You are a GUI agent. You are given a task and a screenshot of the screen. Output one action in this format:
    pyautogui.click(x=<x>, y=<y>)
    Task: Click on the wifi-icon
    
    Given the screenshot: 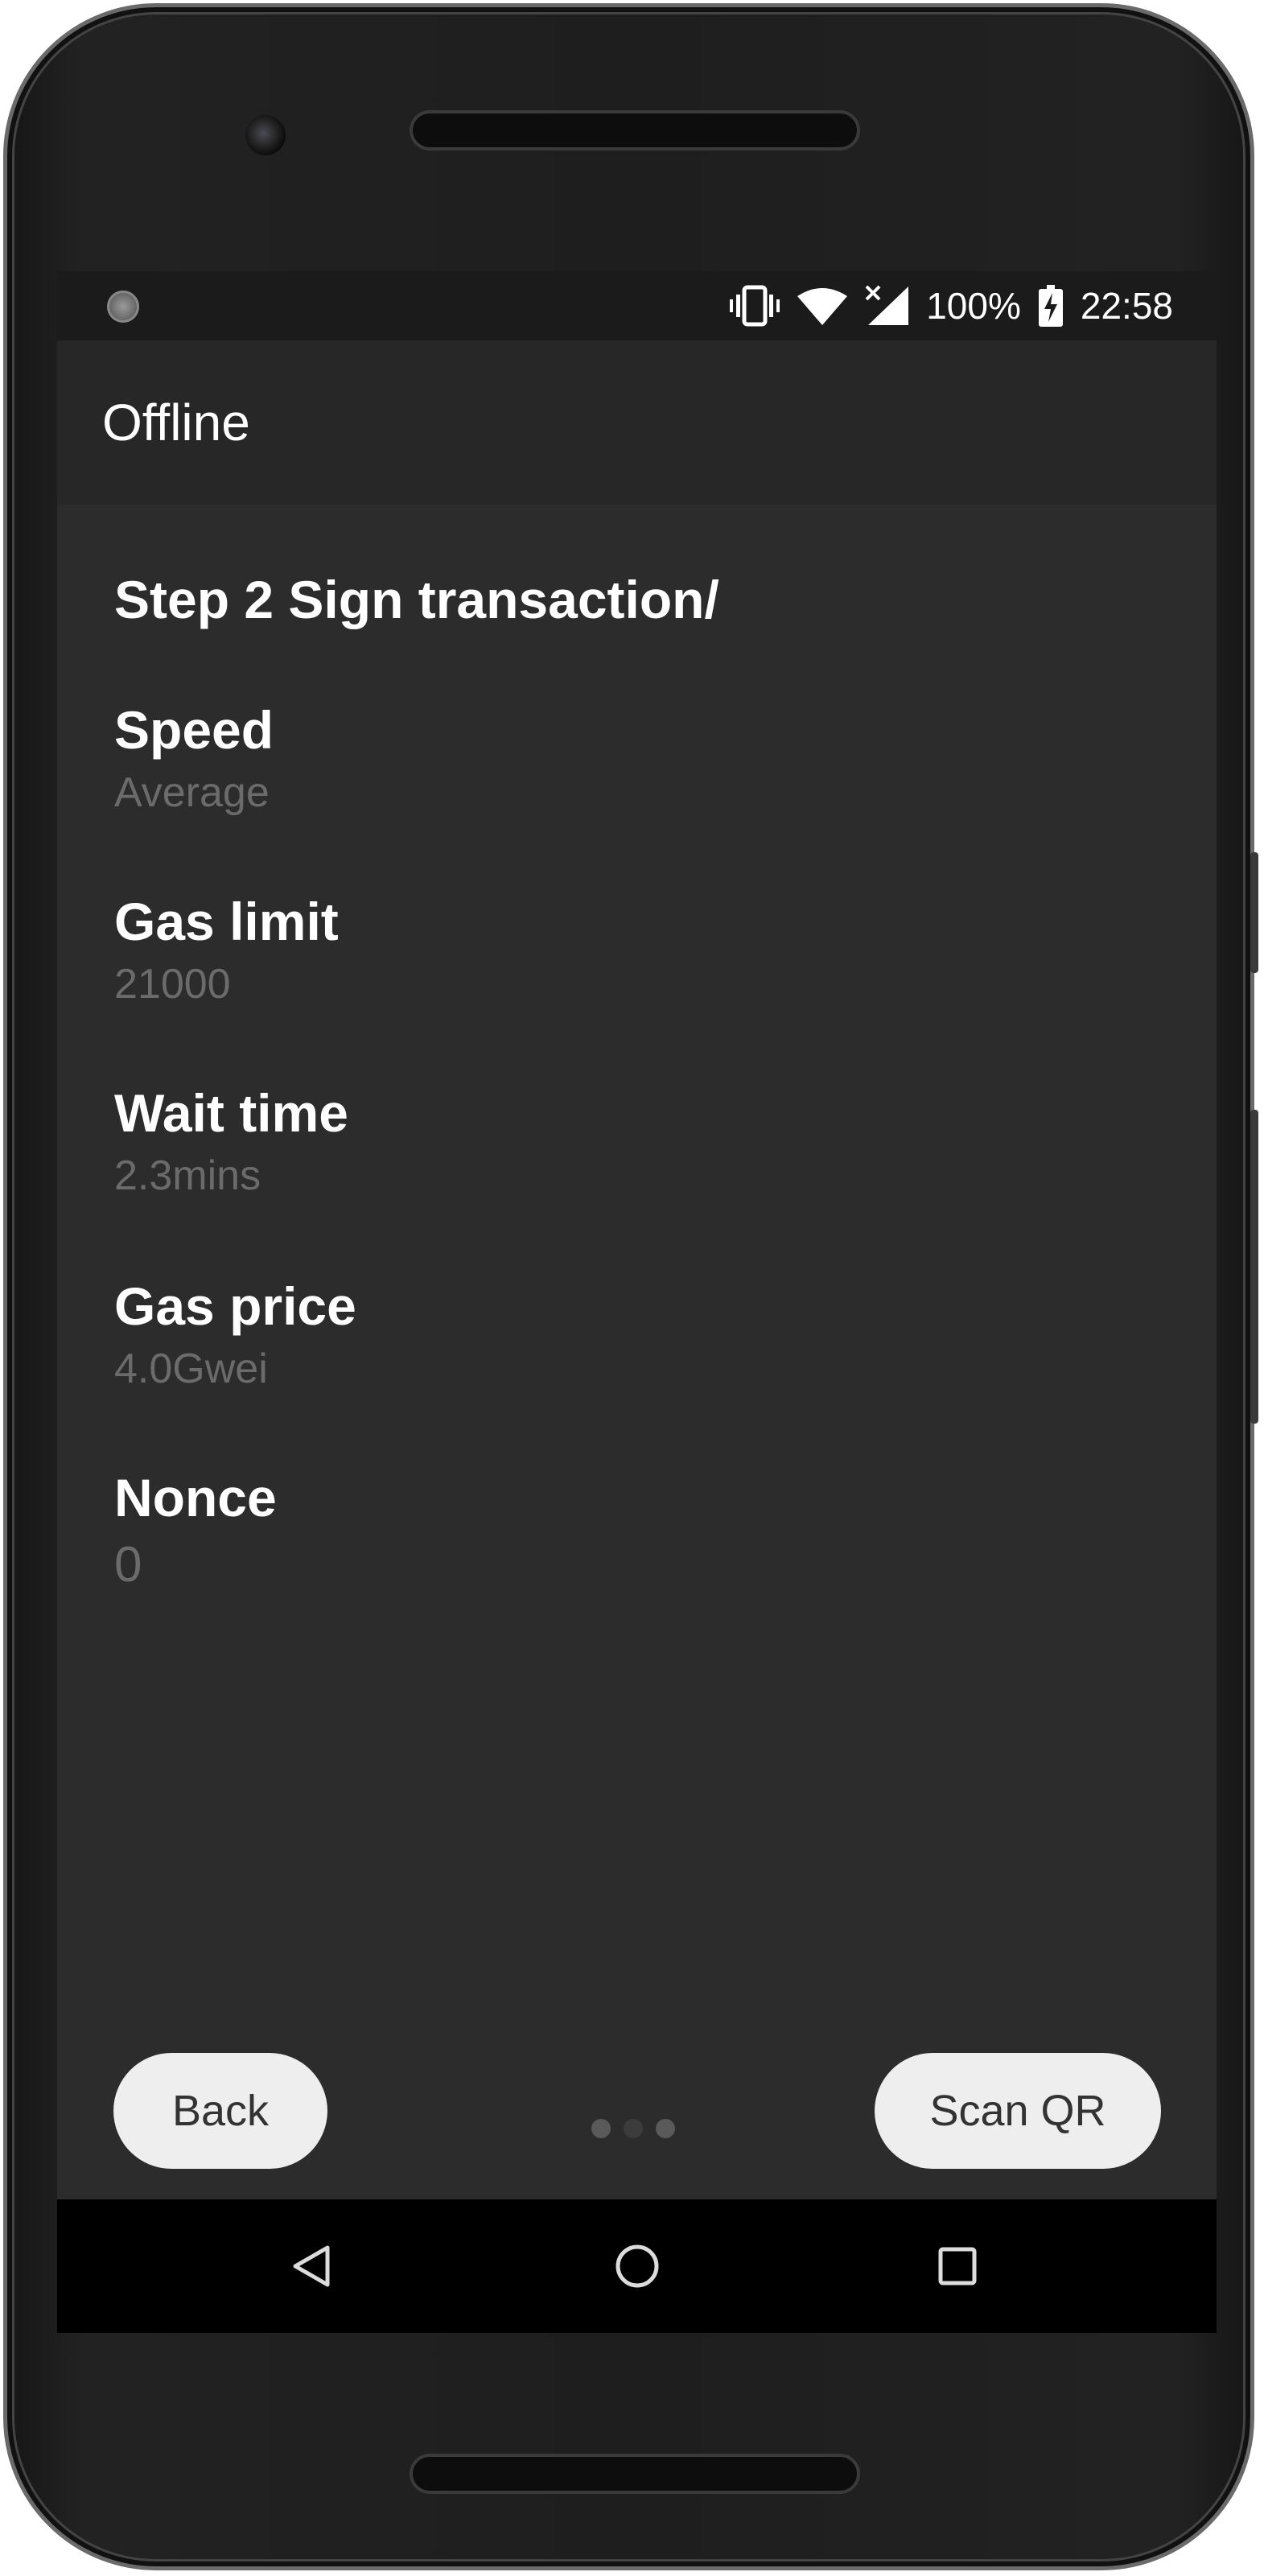 What is the action you would take?
    pyautogui.click(x=822, y=305)
    